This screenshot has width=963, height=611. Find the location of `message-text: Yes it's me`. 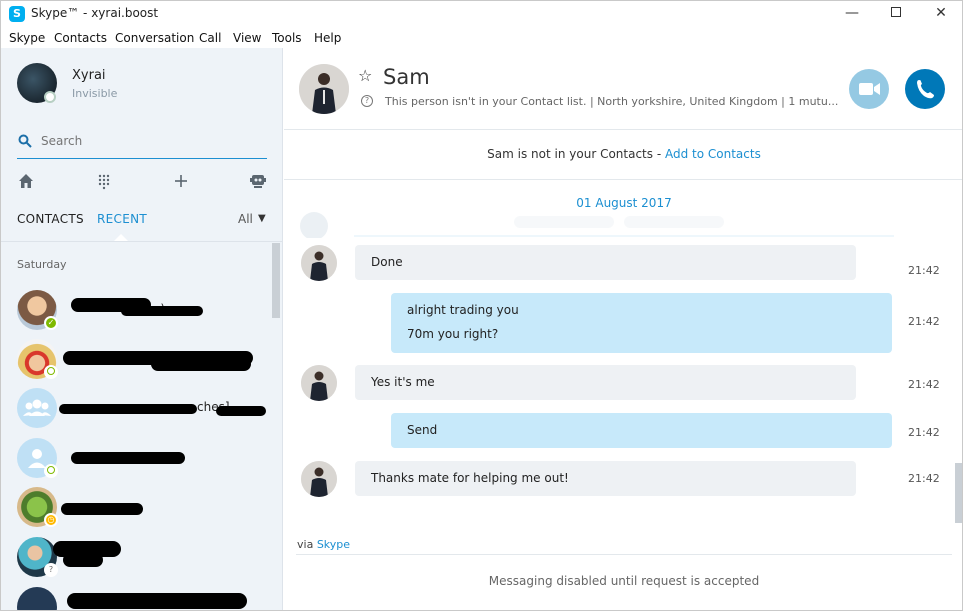

message-text: Yes it's me is located at coordinates (403, 382).